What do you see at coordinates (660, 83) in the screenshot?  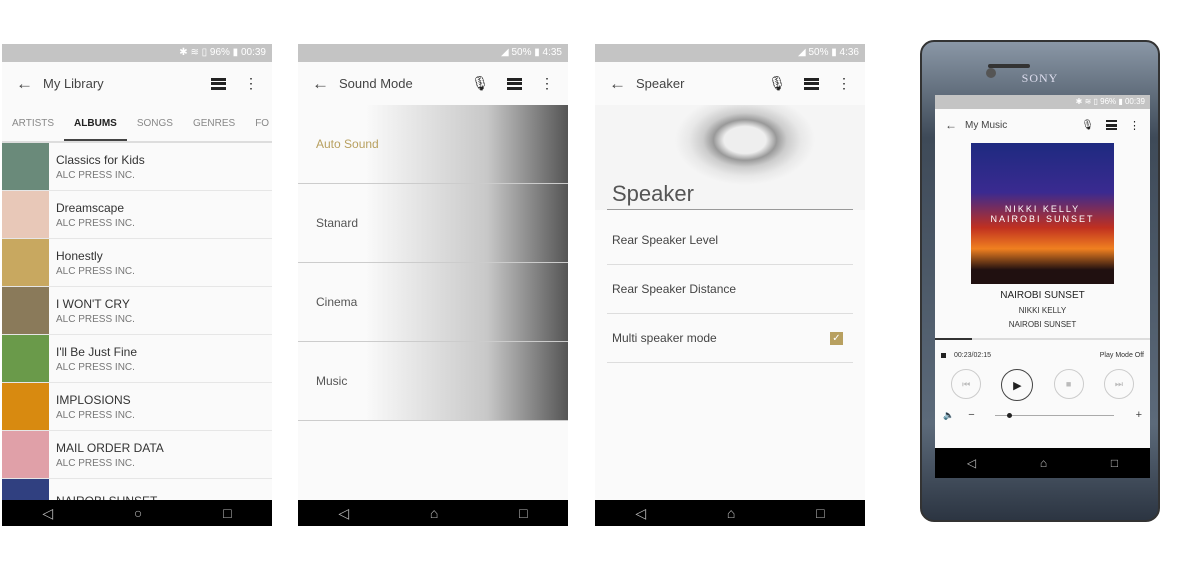 I see `page-title: Speaker` at bounding box center [660, 83].